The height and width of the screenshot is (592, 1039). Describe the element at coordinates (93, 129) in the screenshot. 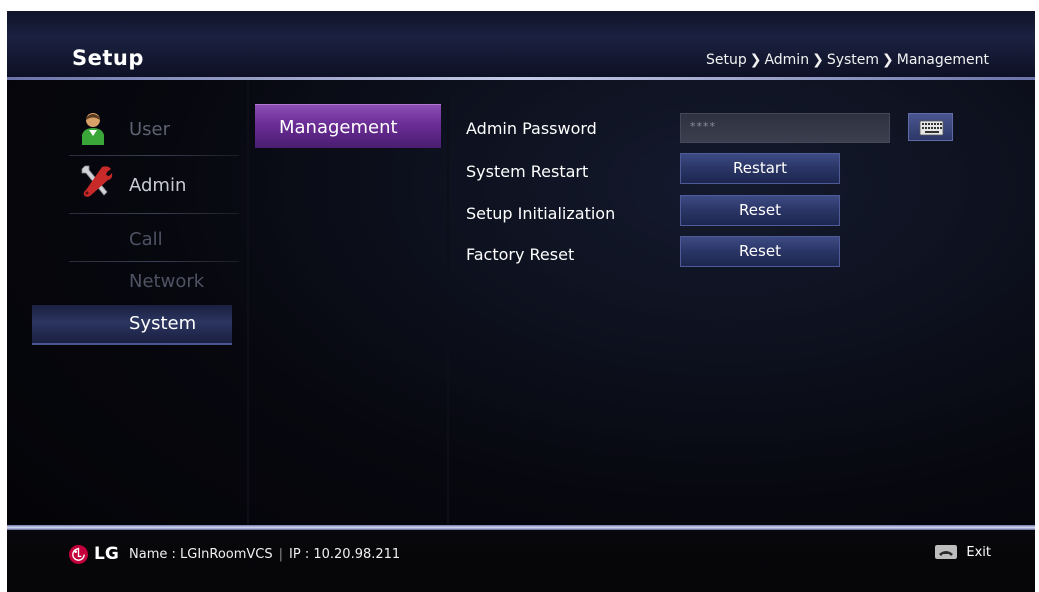

I see `user-icon` at that location.